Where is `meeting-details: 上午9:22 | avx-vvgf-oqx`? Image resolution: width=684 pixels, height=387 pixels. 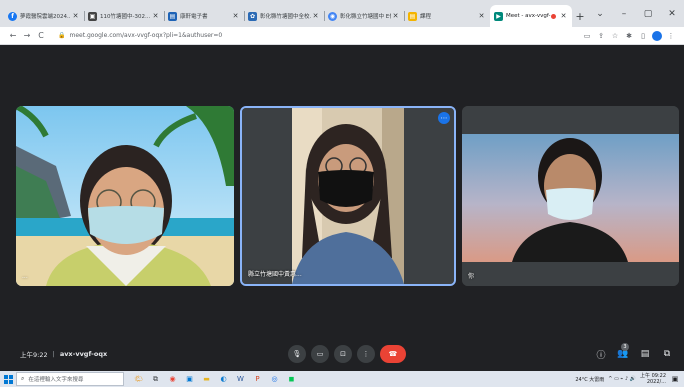
meeting-details: 上午9:22 | avx-vvgf-oqx is located at coordinates (63, 354).